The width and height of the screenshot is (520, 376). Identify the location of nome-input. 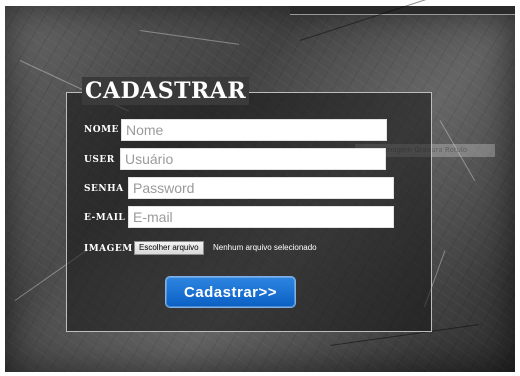
(254, 130).